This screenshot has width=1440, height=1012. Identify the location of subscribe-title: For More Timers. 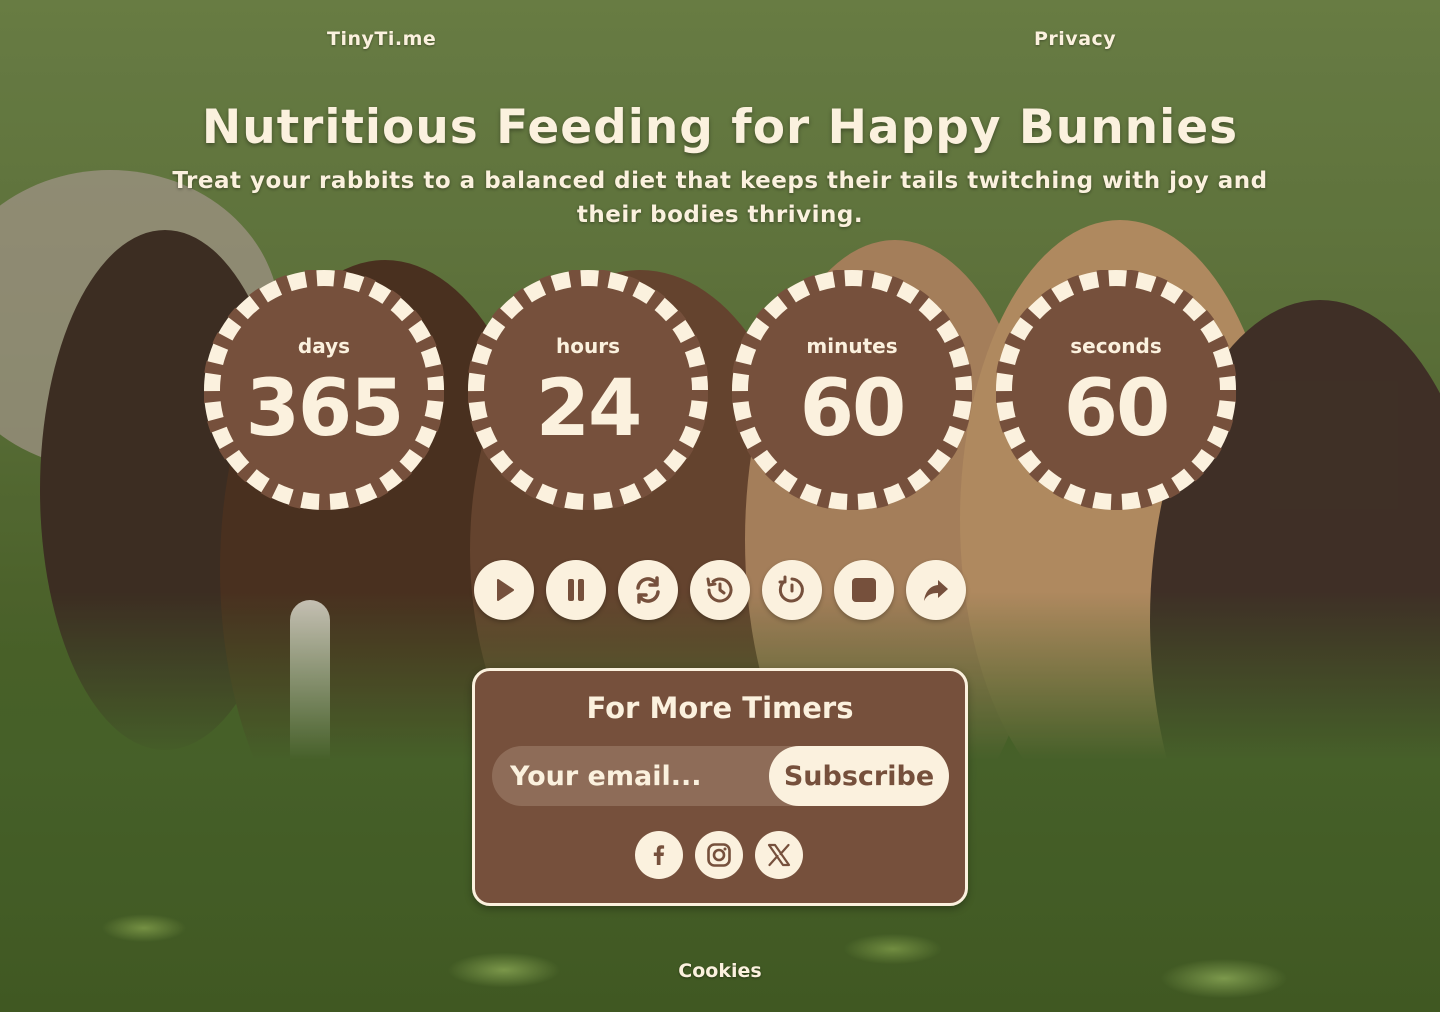
(720, 708).